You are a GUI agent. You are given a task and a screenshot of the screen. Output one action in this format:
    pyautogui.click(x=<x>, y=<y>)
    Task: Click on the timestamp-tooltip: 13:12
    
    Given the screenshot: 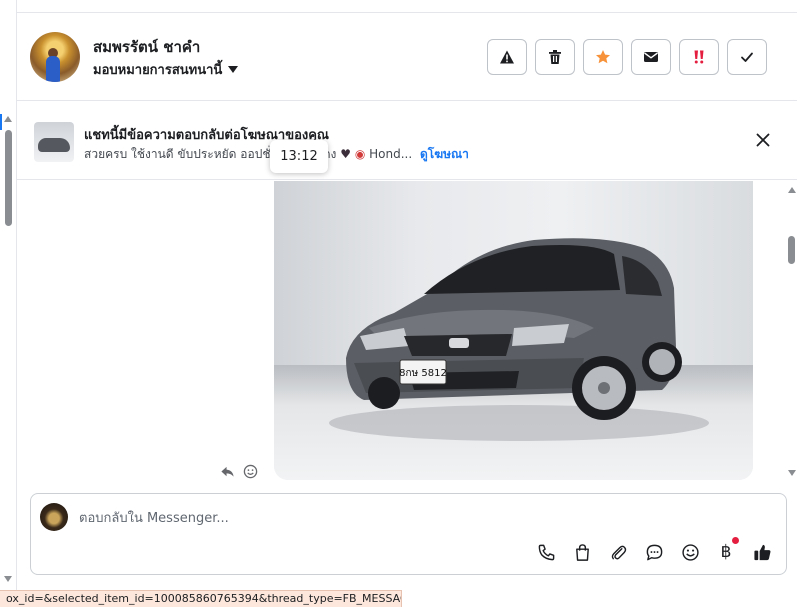 What is the action you would take?
    pyautogui.click(x=299, y=156)
    